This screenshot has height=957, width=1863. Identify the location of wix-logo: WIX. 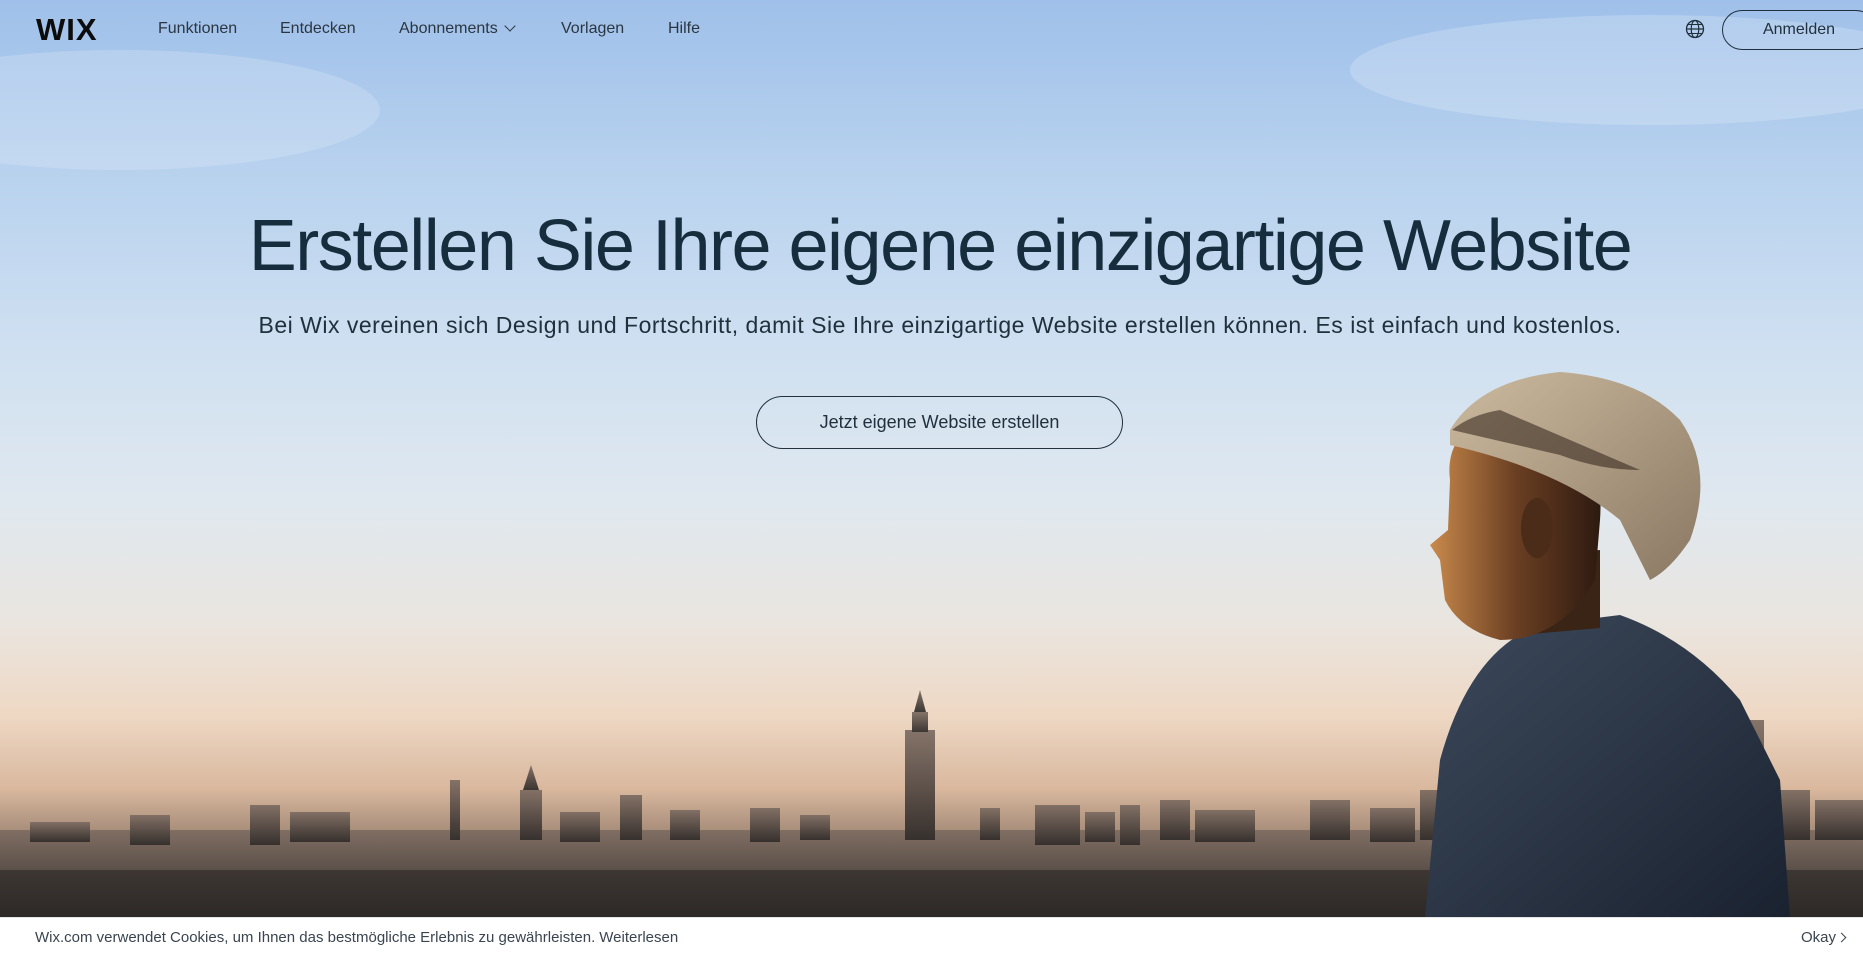
(74, 29).